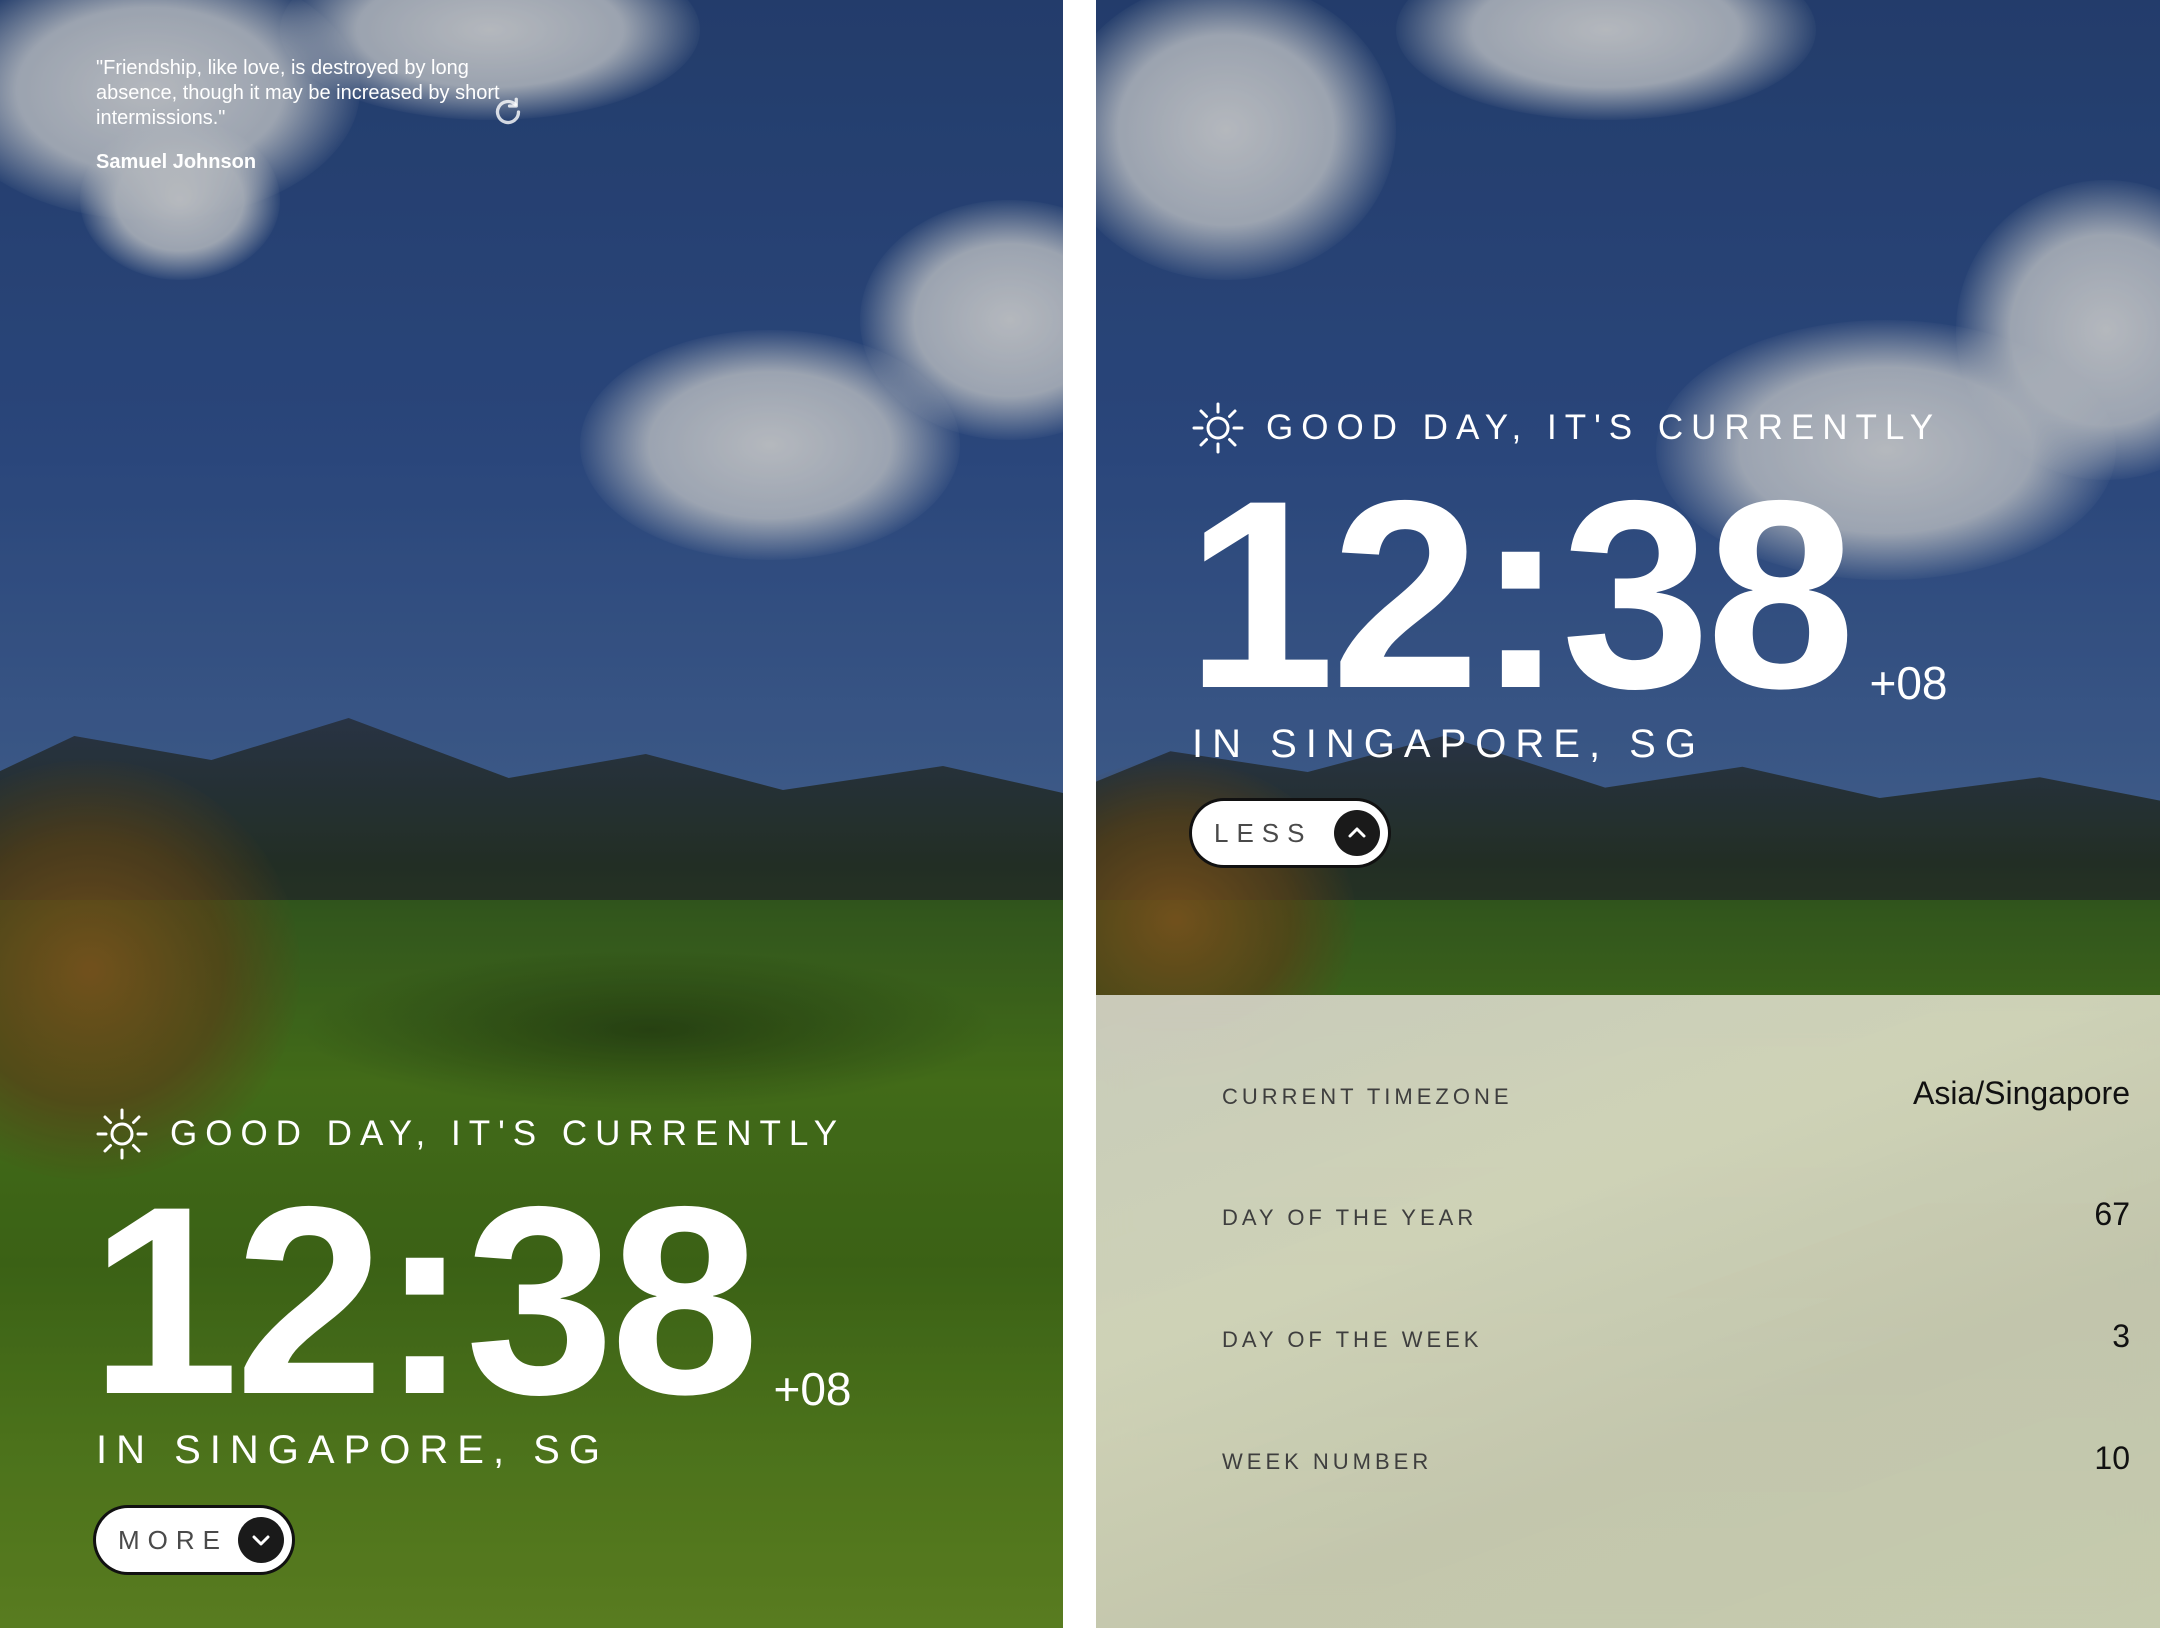 The image size is (2160, 1628). Describe the element at coordinates (1357, 833) in the screenshot. I see `chevron-up-icon` at that location.